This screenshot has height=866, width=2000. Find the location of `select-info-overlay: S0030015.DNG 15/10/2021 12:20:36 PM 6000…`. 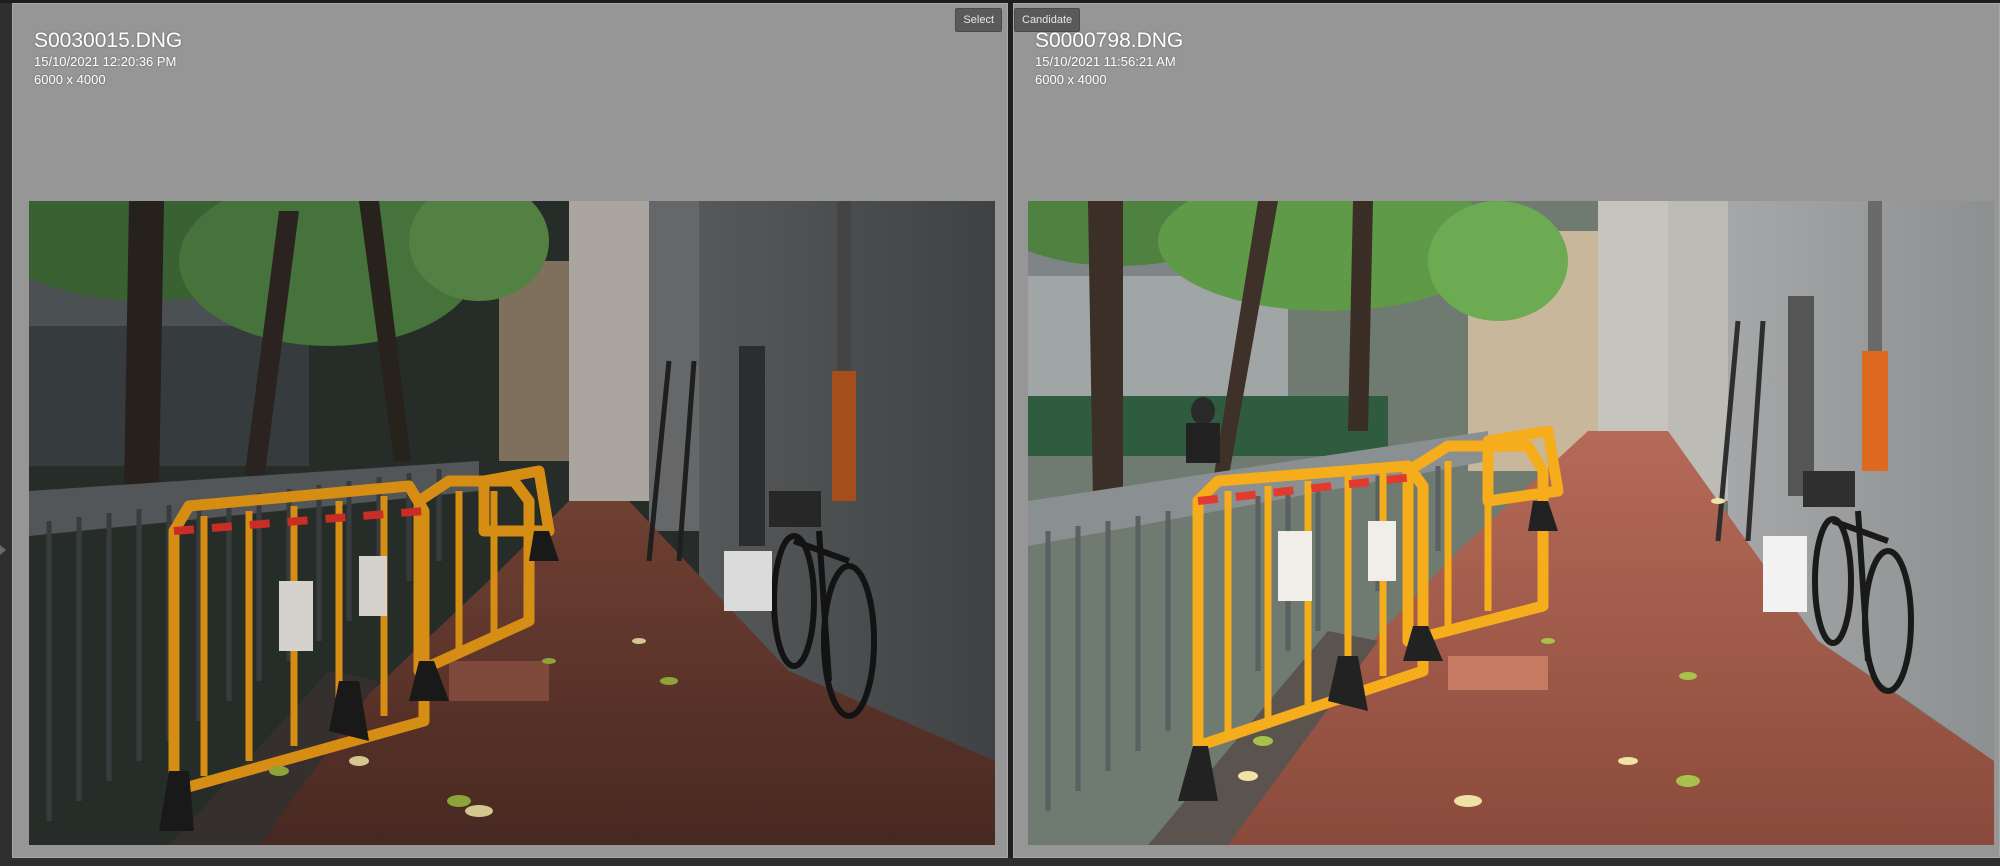

select-info-overlay: S0030015.DNG 15/10/2021 12:20:36 PM 6000… is located at coordinates (108, 59).